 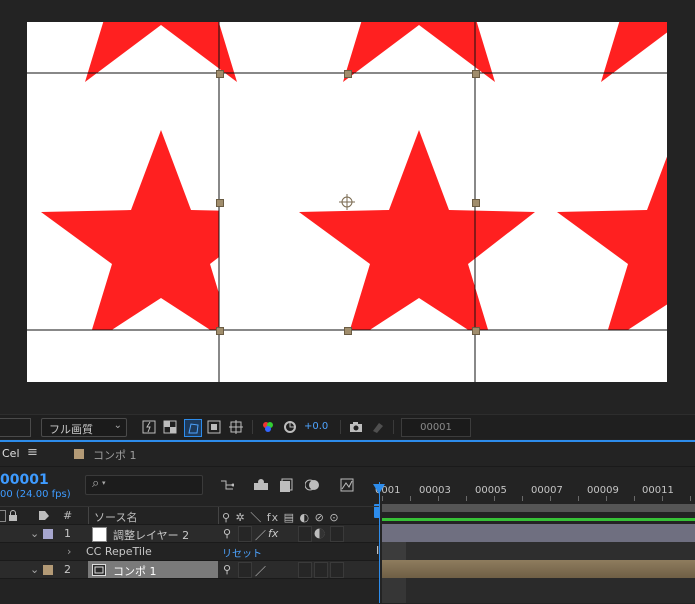 I want to click on panel-tab-label: Cel, so click(x=11, y=453).